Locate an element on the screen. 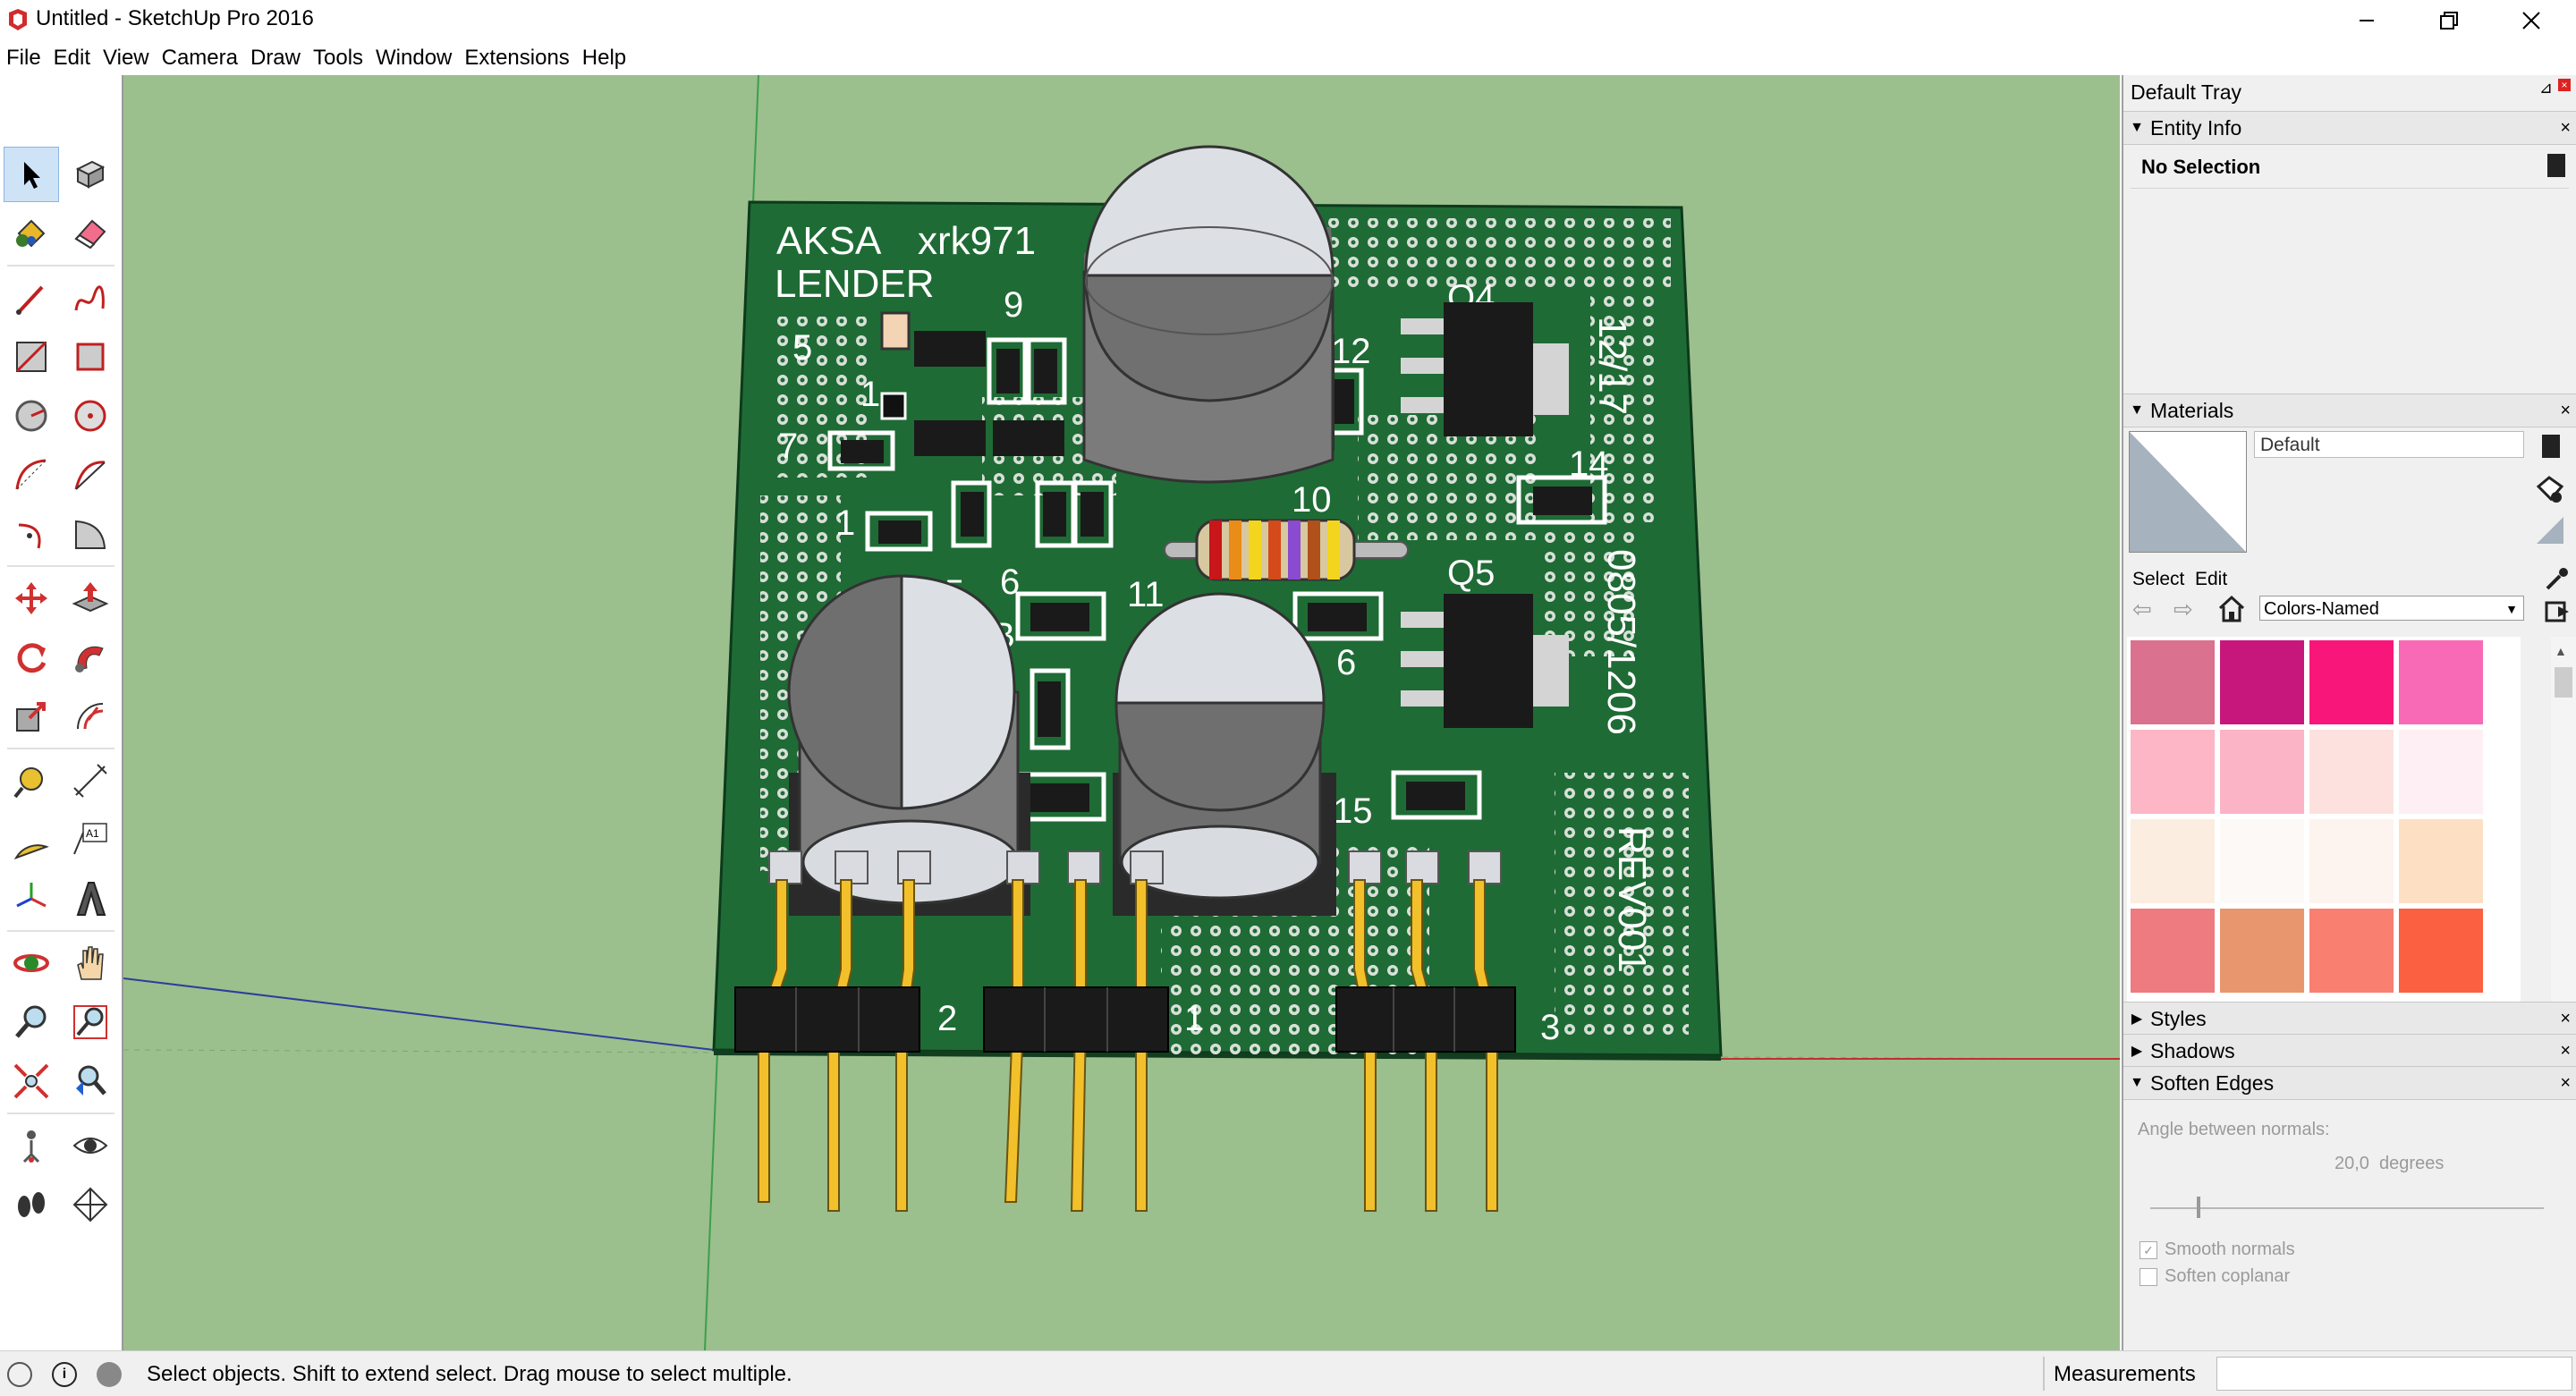 The height and width of the screenshot is (1396, 2576). forward-arrow-icon: ⇨ is located at coordinates (2187, 609).